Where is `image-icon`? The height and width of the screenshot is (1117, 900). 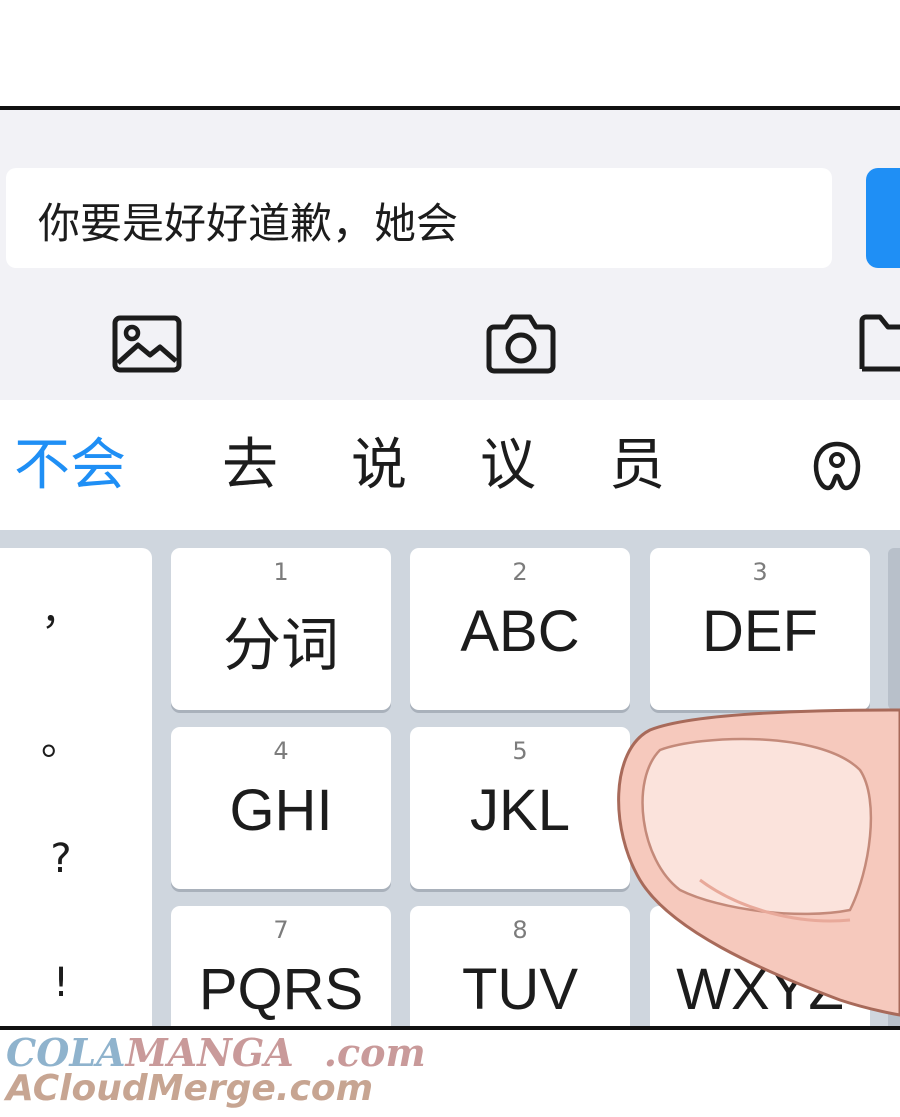
image-icon is located at coordinates (147, 344).